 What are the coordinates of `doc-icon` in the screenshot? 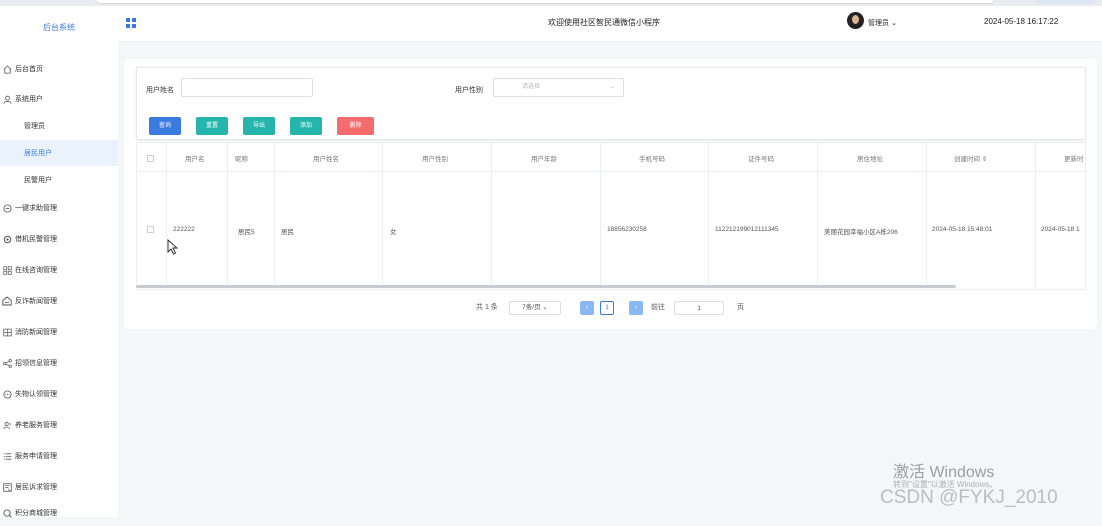 It's located at (7, 487).